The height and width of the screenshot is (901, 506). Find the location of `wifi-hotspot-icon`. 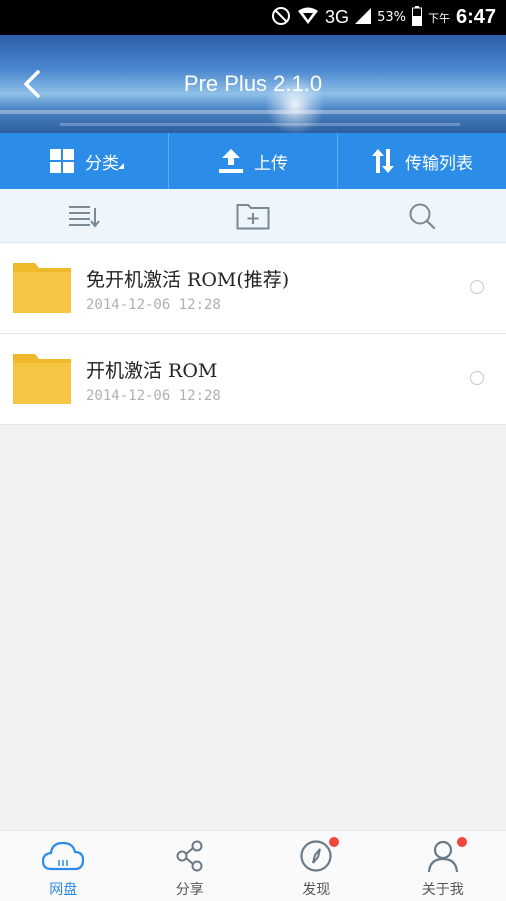

wifi-hotspot-icon is located at coordinates (308, 18).